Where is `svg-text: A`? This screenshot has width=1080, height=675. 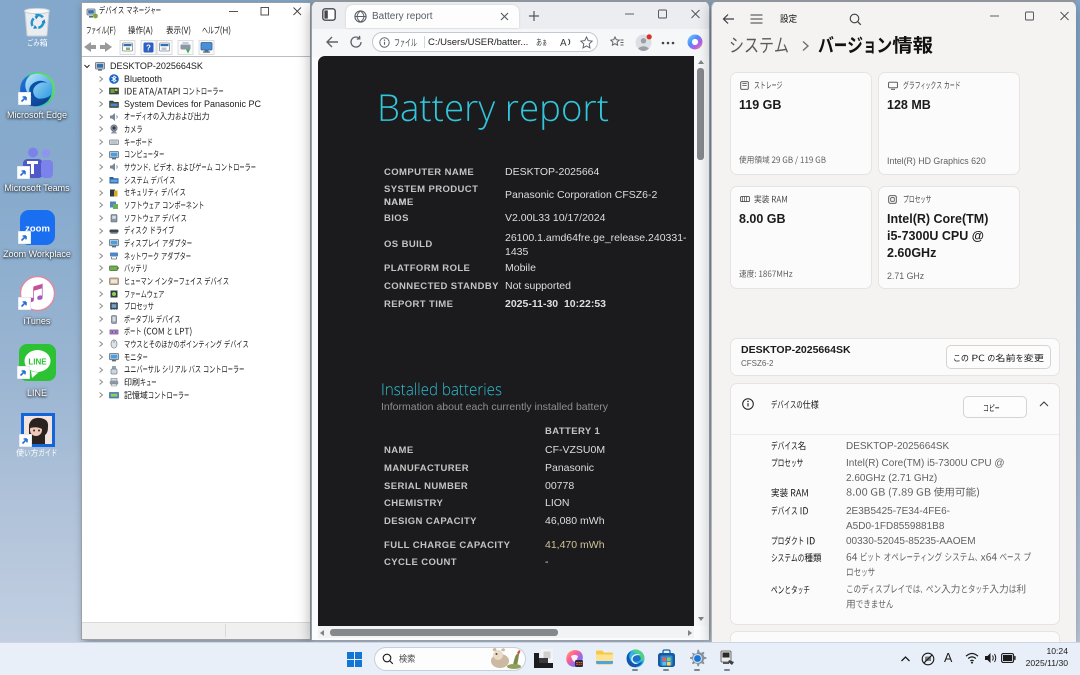
svg-text: A is located at coordinates (563, 43).